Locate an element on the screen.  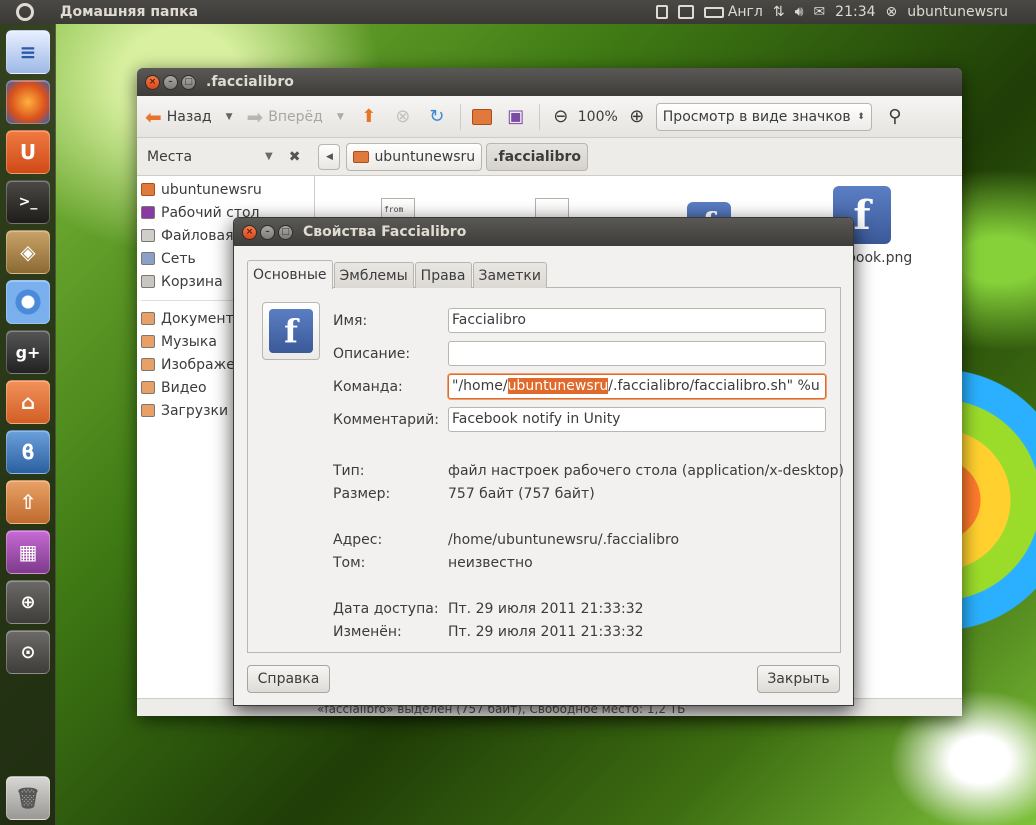
forward-button: ➡ Вперёд is located at coordinates (285, 117).